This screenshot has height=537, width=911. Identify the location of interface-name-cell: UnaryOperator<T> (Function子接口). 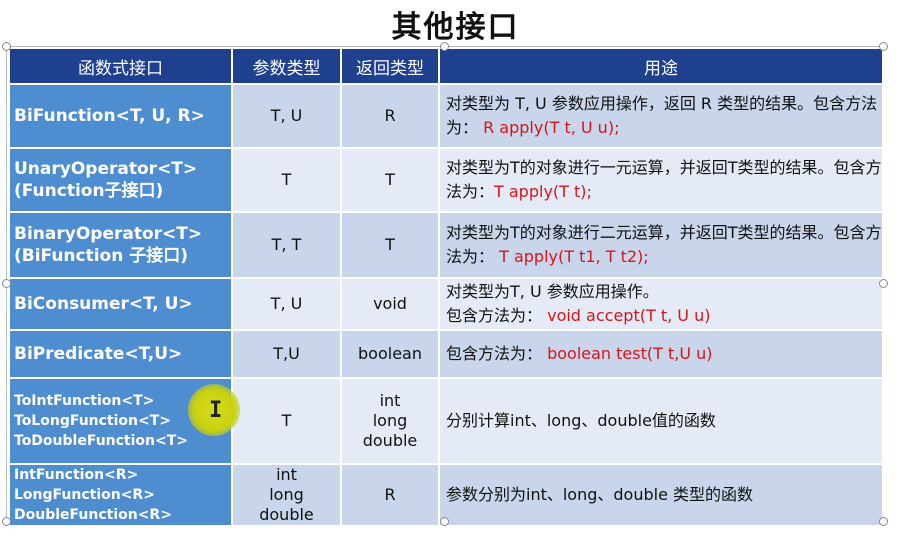
(120, 180).